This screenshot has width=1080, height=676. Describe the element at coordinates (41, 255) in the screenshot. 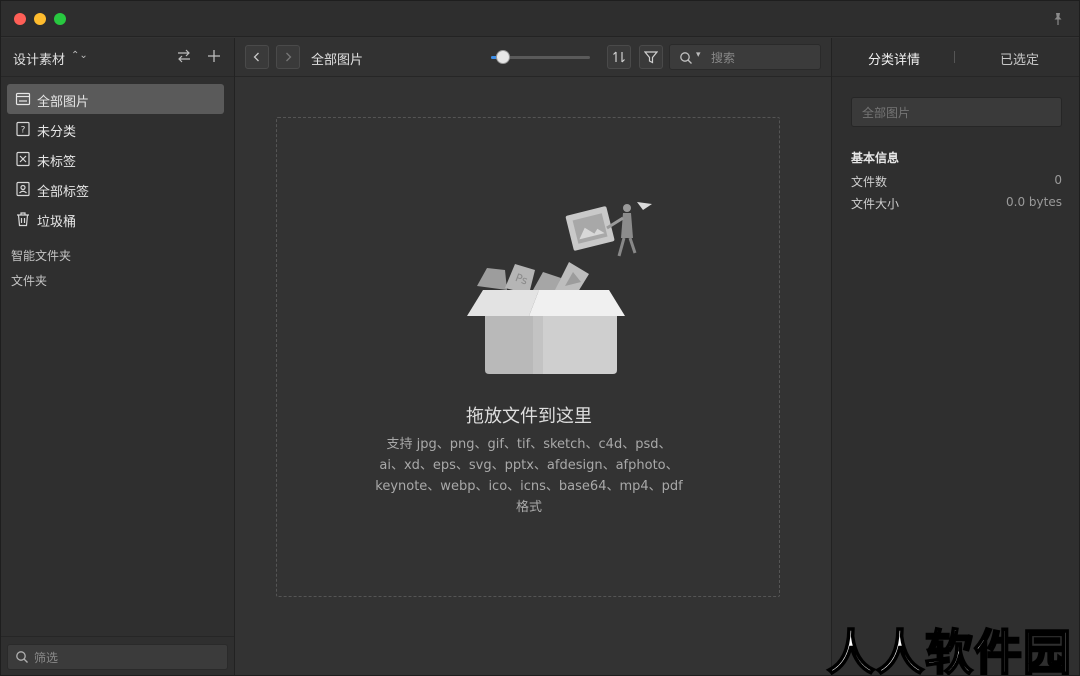

I see `smart-folders-section: 智能文件夹` at that location.